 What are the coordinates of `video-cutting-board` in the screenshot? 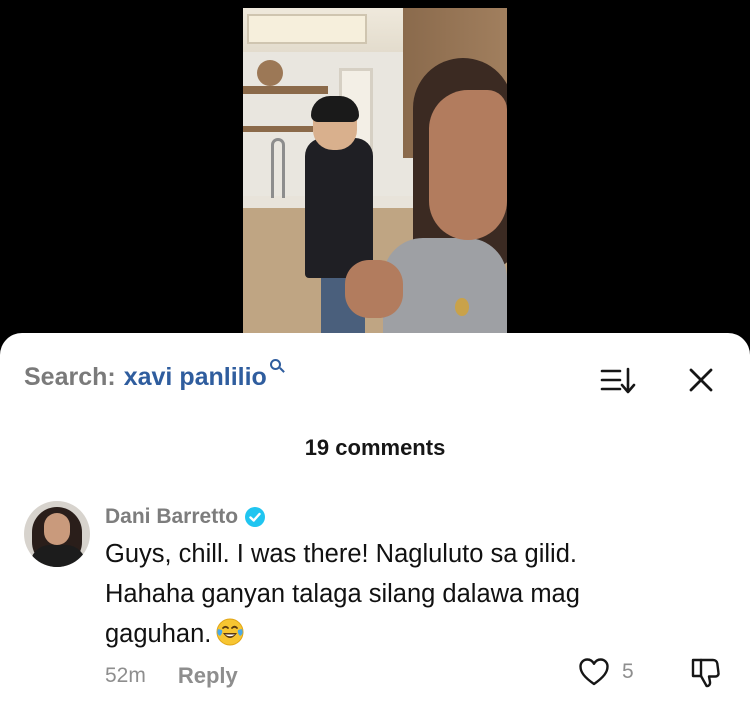 It's located at (270, 73).